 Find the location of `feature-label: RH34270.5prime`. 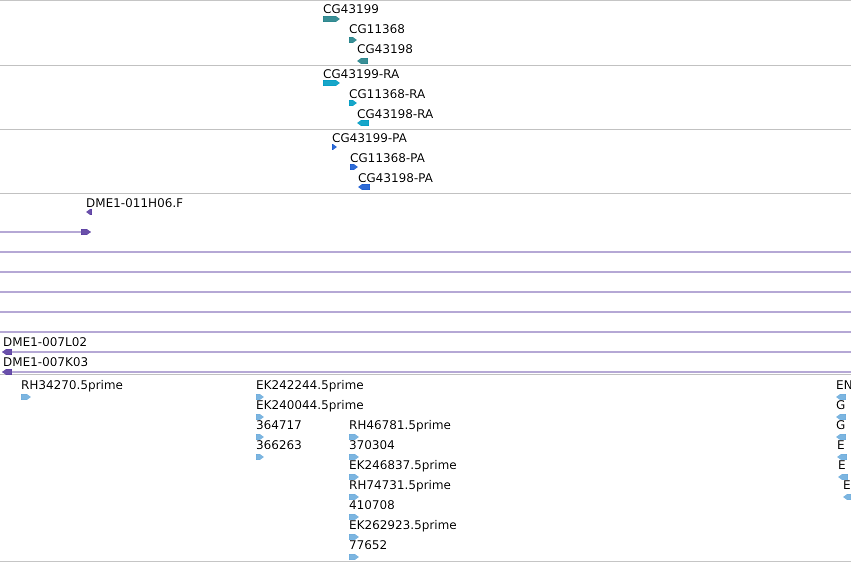

feature-label: RH34270.5prime is located at coordinates (72, 385).